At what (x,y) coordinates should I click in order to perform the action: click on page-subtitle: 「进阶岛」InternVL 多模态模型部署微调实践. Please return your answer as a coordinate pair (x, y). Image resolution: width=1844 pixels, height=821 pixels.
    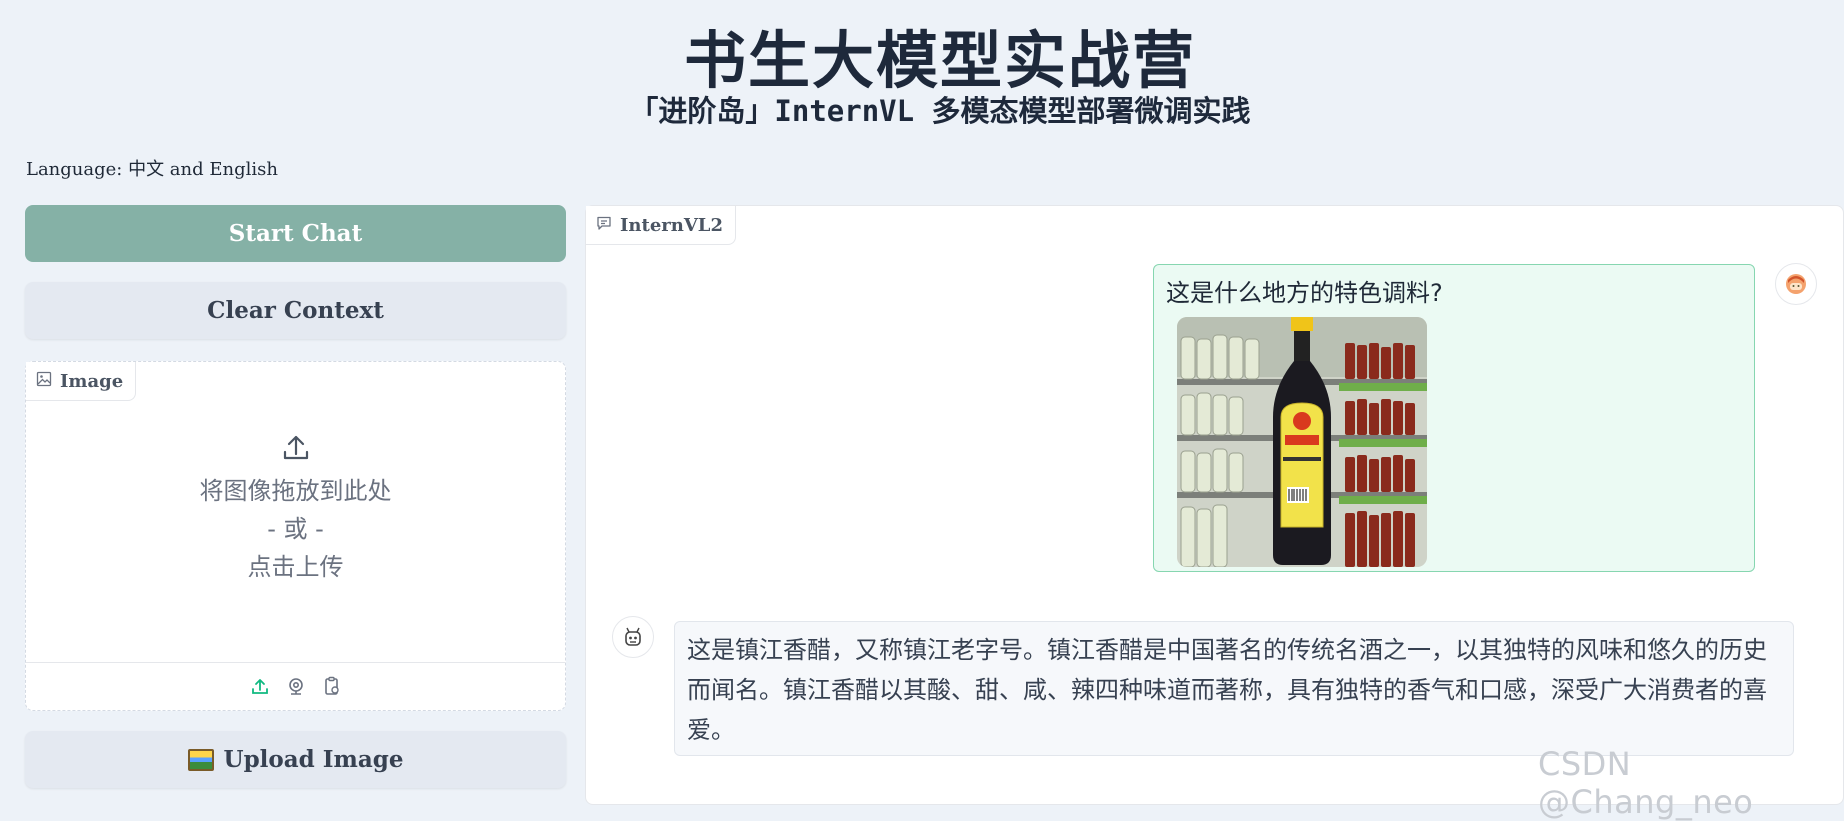
    Looking at the image, I should click on (940, 111).